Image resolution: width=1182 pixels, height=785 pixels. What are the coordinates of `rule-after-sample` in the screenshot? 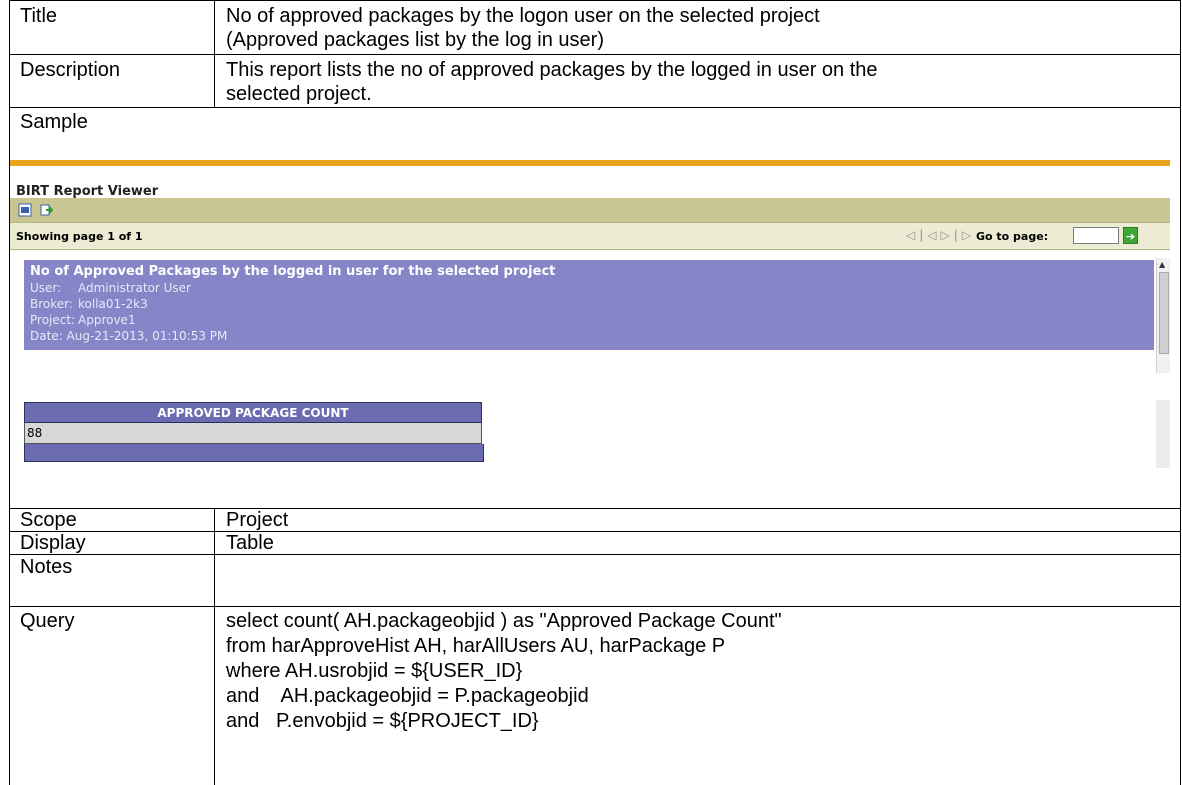 It's located at (595, 508).